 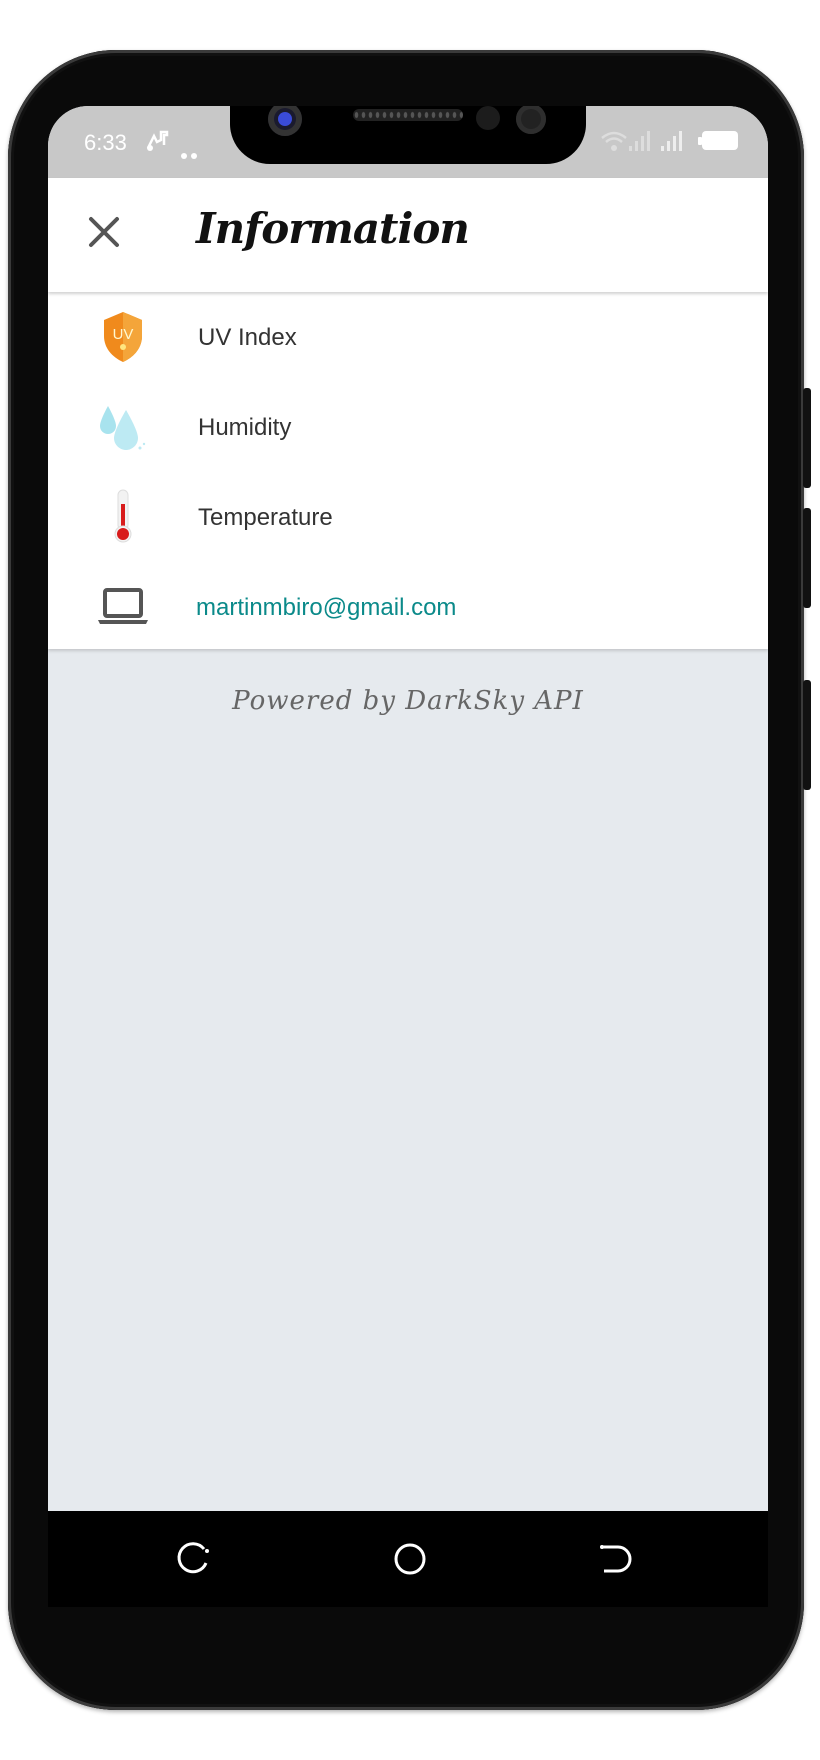 I want to click on notification-music-icon, so click(x=157, y=143).